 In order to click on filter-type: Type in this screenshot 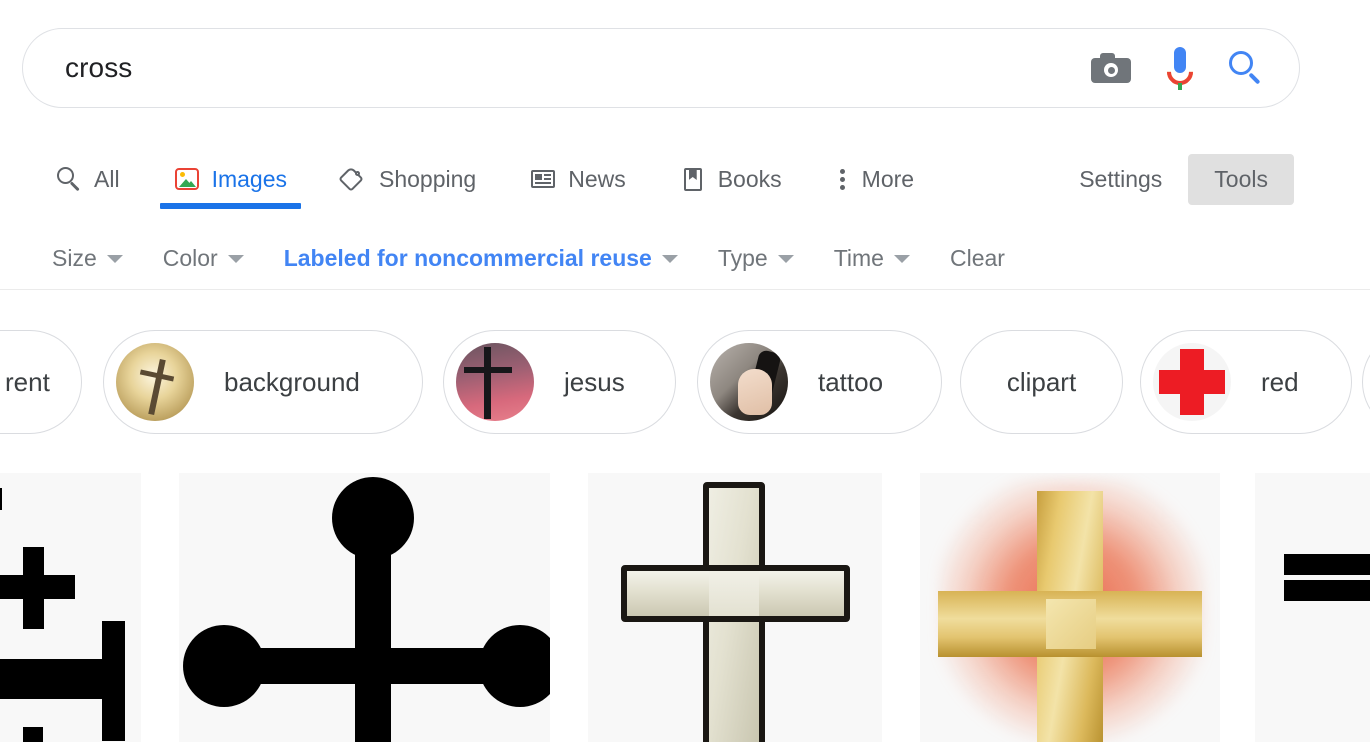, I will do `click(756, 258)`.